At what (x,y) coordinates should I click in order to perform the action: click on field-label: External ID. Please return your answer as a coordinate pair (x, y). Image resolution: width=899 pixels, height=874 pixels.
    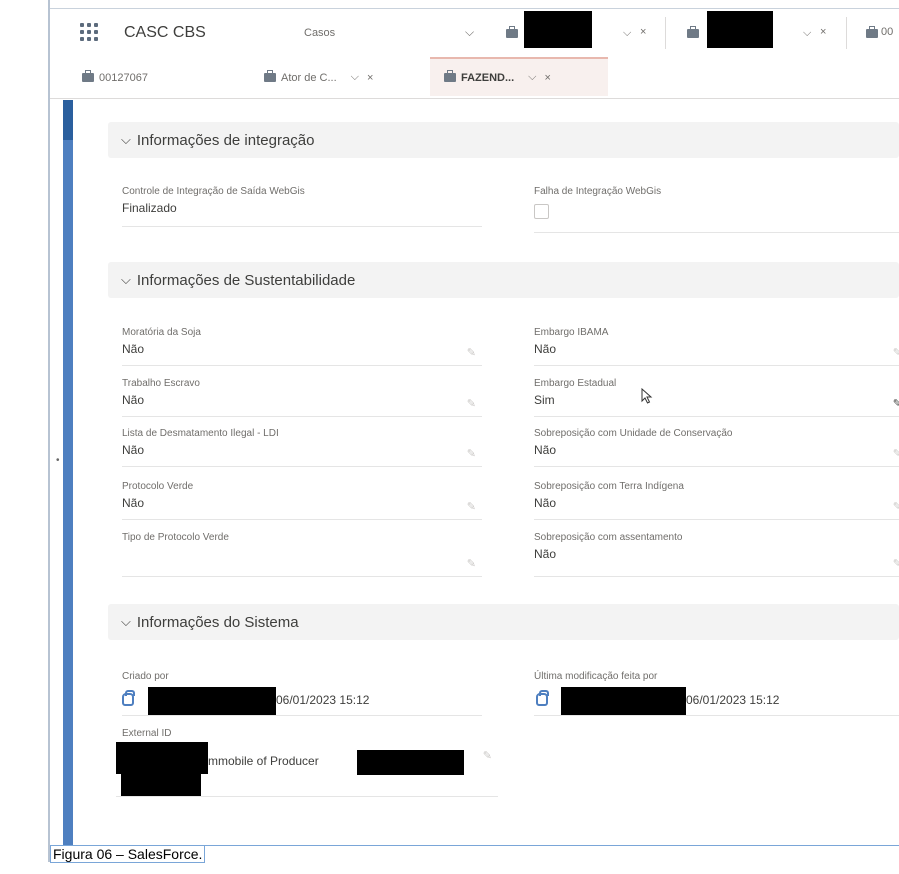
    Looking at the image, I should click on (147, 733).